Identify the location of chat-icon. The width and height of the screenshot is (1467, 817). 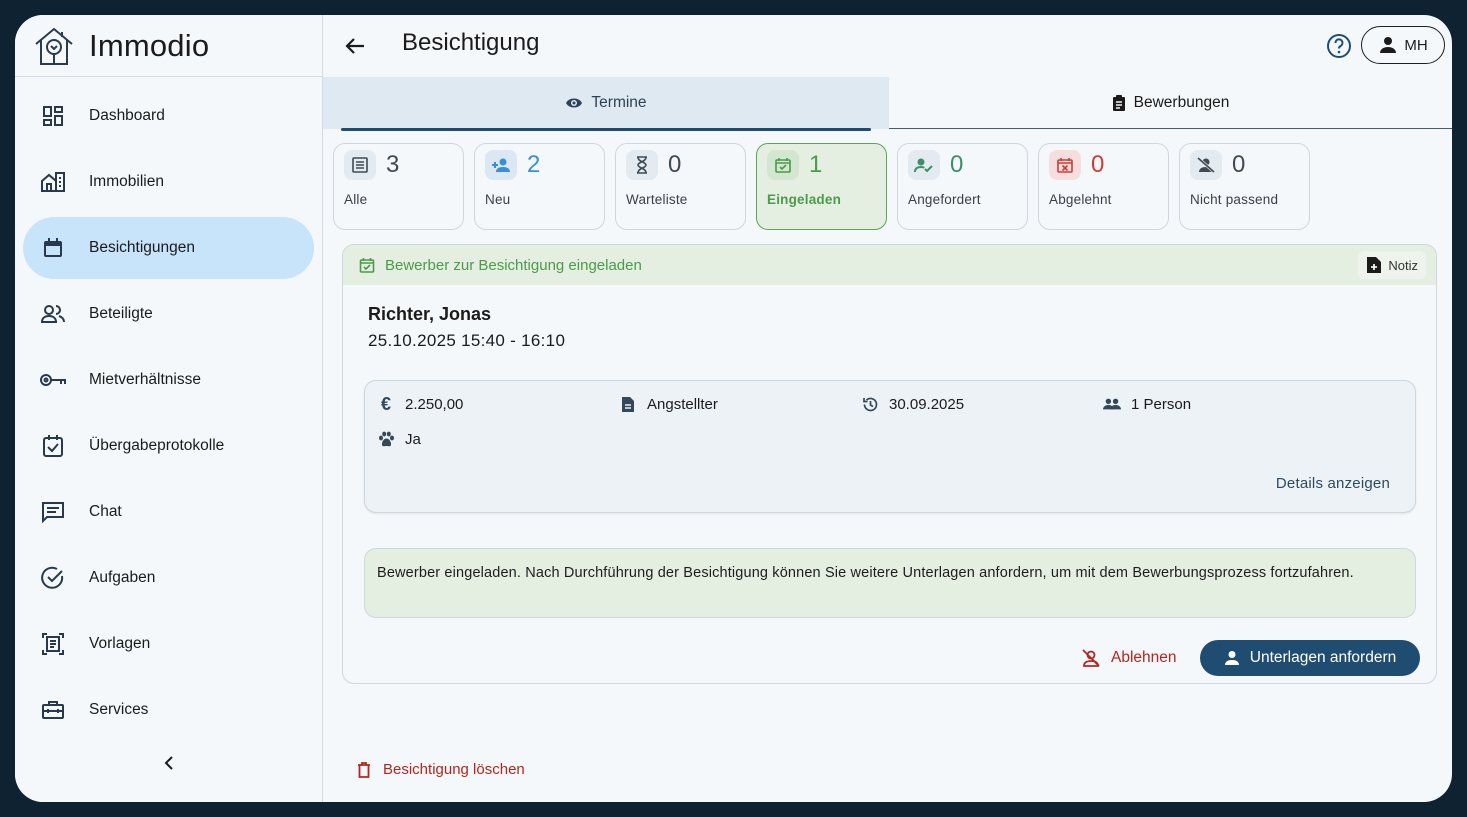
(53, 512).